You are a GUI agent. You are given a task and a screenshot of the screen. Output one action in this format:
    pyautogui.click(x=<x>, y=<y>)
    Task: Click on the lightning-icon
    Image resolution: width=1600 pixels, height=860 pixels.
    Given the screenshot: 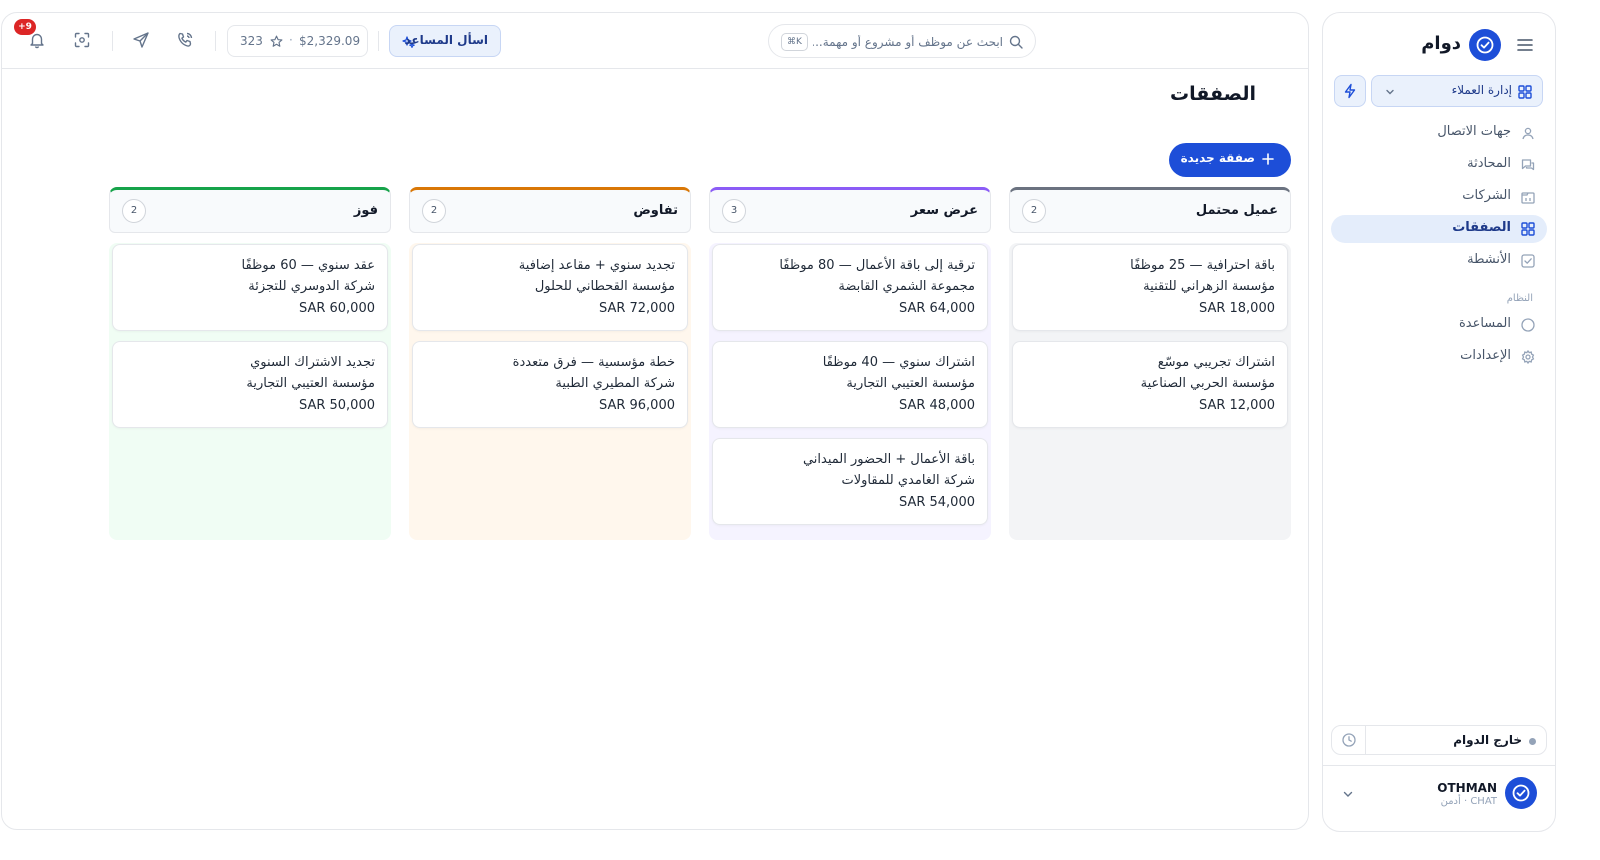 What is the action you would take?
    pyautogui.click(x=1350, y=91)
    